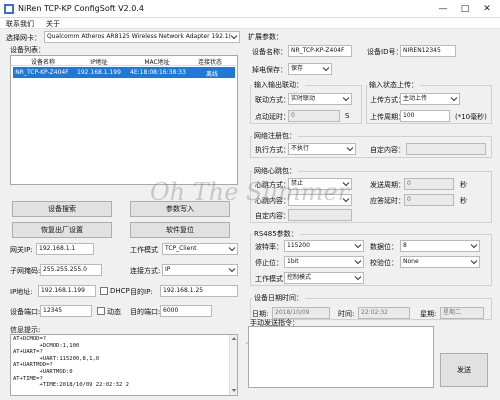 This screenshot has width=500, height=400. What do you see at coordinates (429, 184) in the screenshot?
I see `send-period-field: 0` at bounding box center [429, 184].